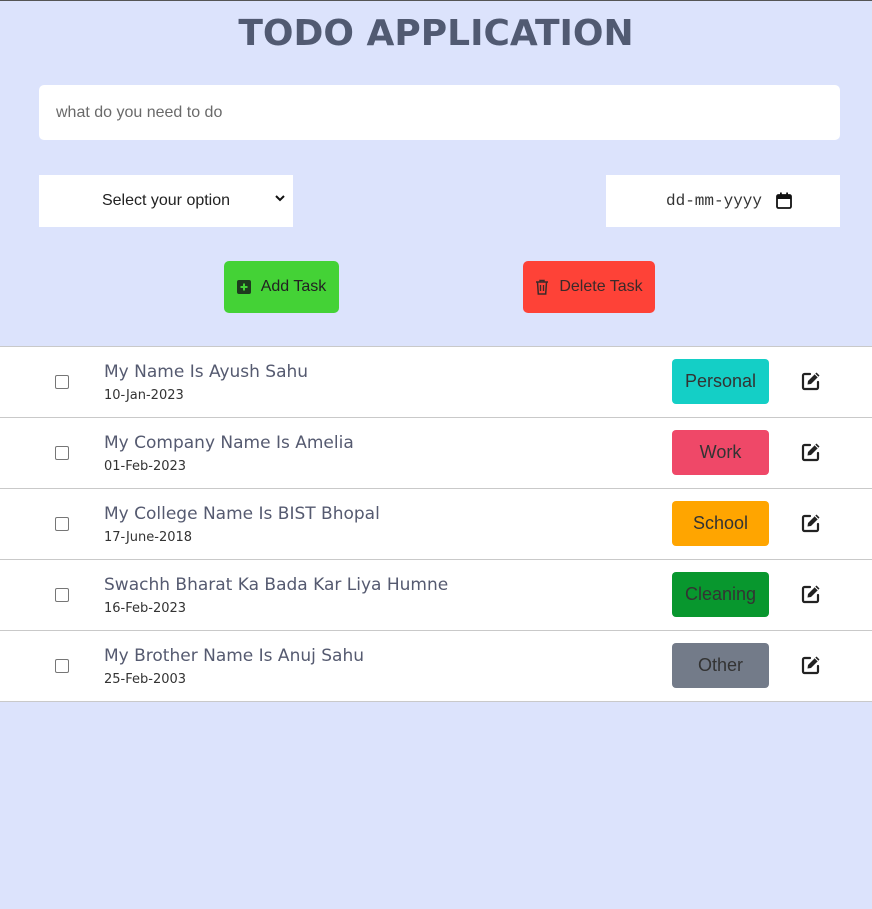  I want to click on task-name: My College Name Is BIST Bhopal, so click(242, 514).